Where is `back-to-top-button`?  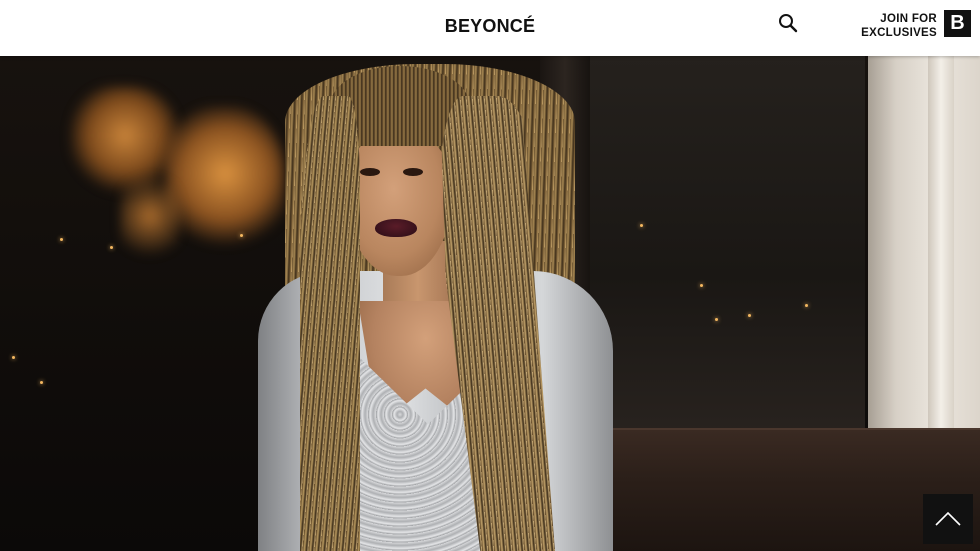 back-to-top-button is located at coordinates (948, 519).